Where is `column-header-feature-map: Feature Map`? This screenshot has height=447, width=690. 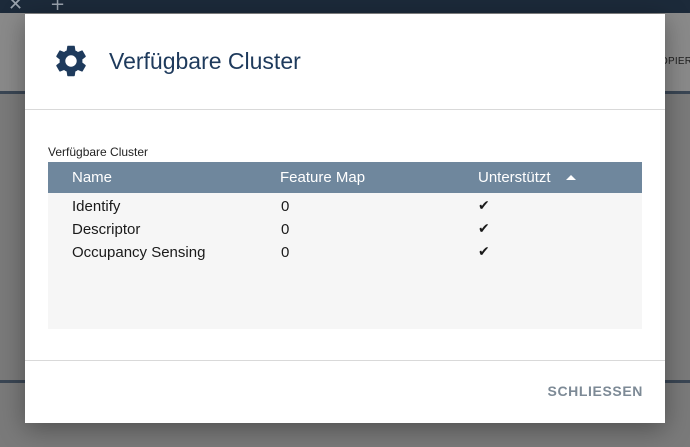 column-header-feature-map: Feature Map is located at coordinates (322, 177).